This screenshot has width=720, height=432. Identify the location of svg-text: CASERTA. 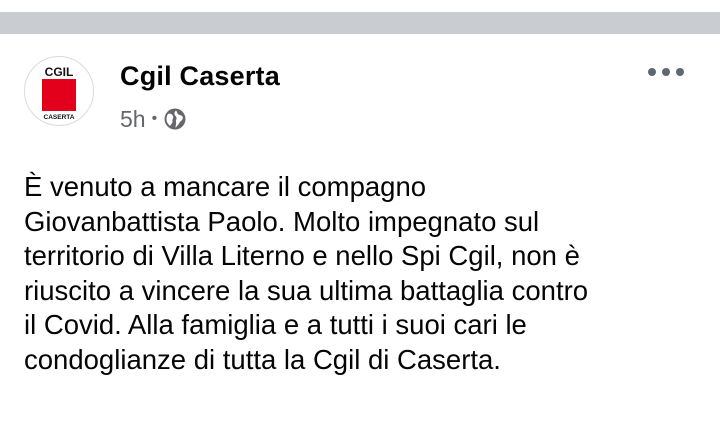
(59, 117).